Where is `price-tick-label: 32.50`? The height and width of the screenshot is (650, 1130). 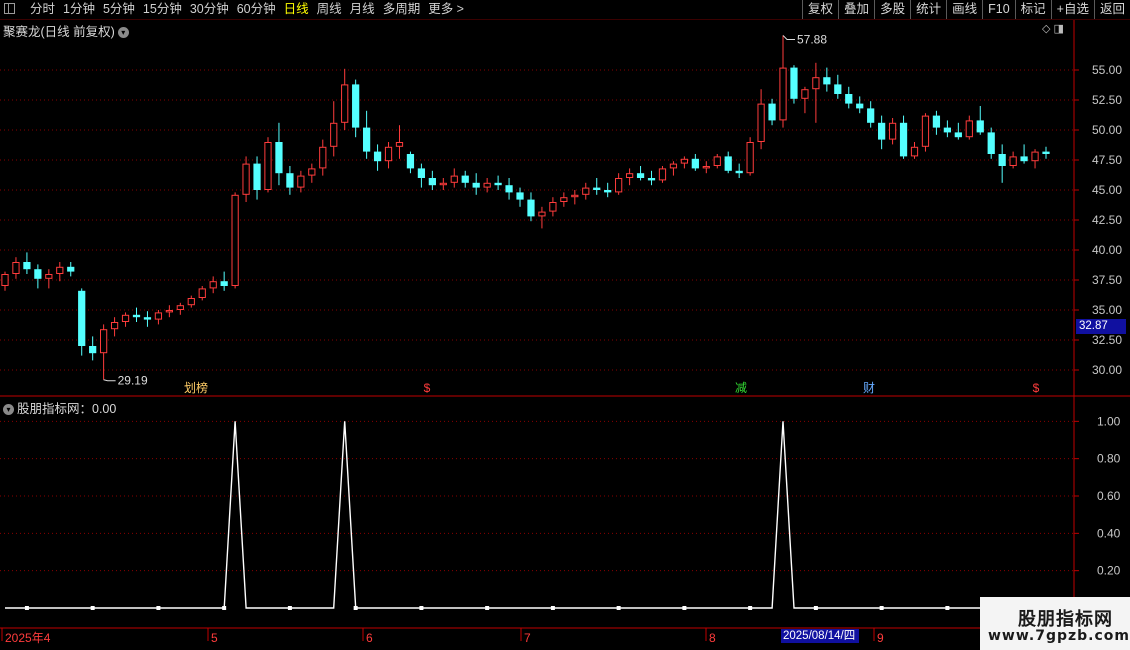
price-tick-label: 32.50 is located at coordinates (1107, 340).